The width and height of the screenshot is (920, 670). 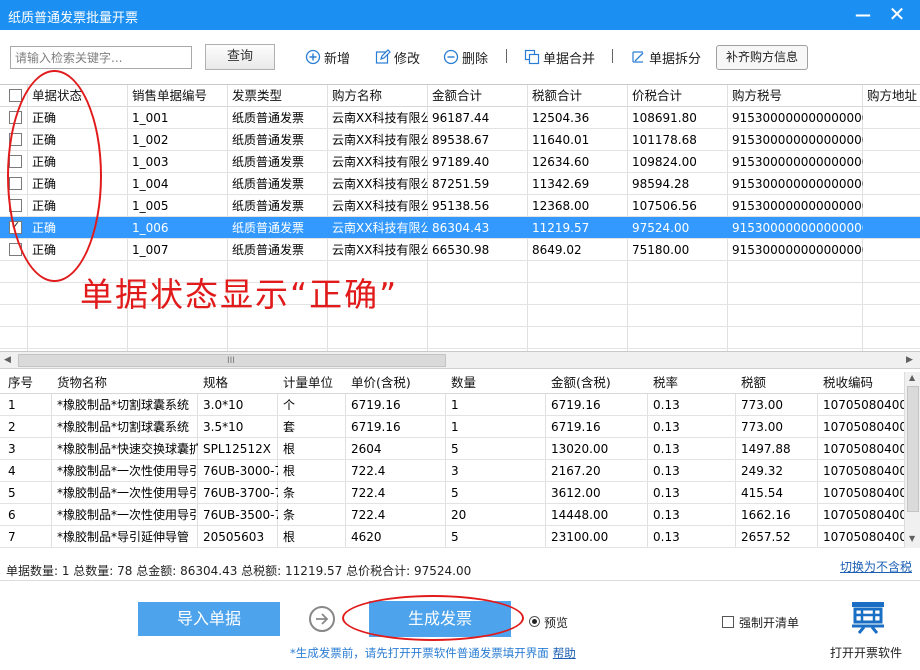 I want to click on arrow-right-icon, so click(x=322, y=619).